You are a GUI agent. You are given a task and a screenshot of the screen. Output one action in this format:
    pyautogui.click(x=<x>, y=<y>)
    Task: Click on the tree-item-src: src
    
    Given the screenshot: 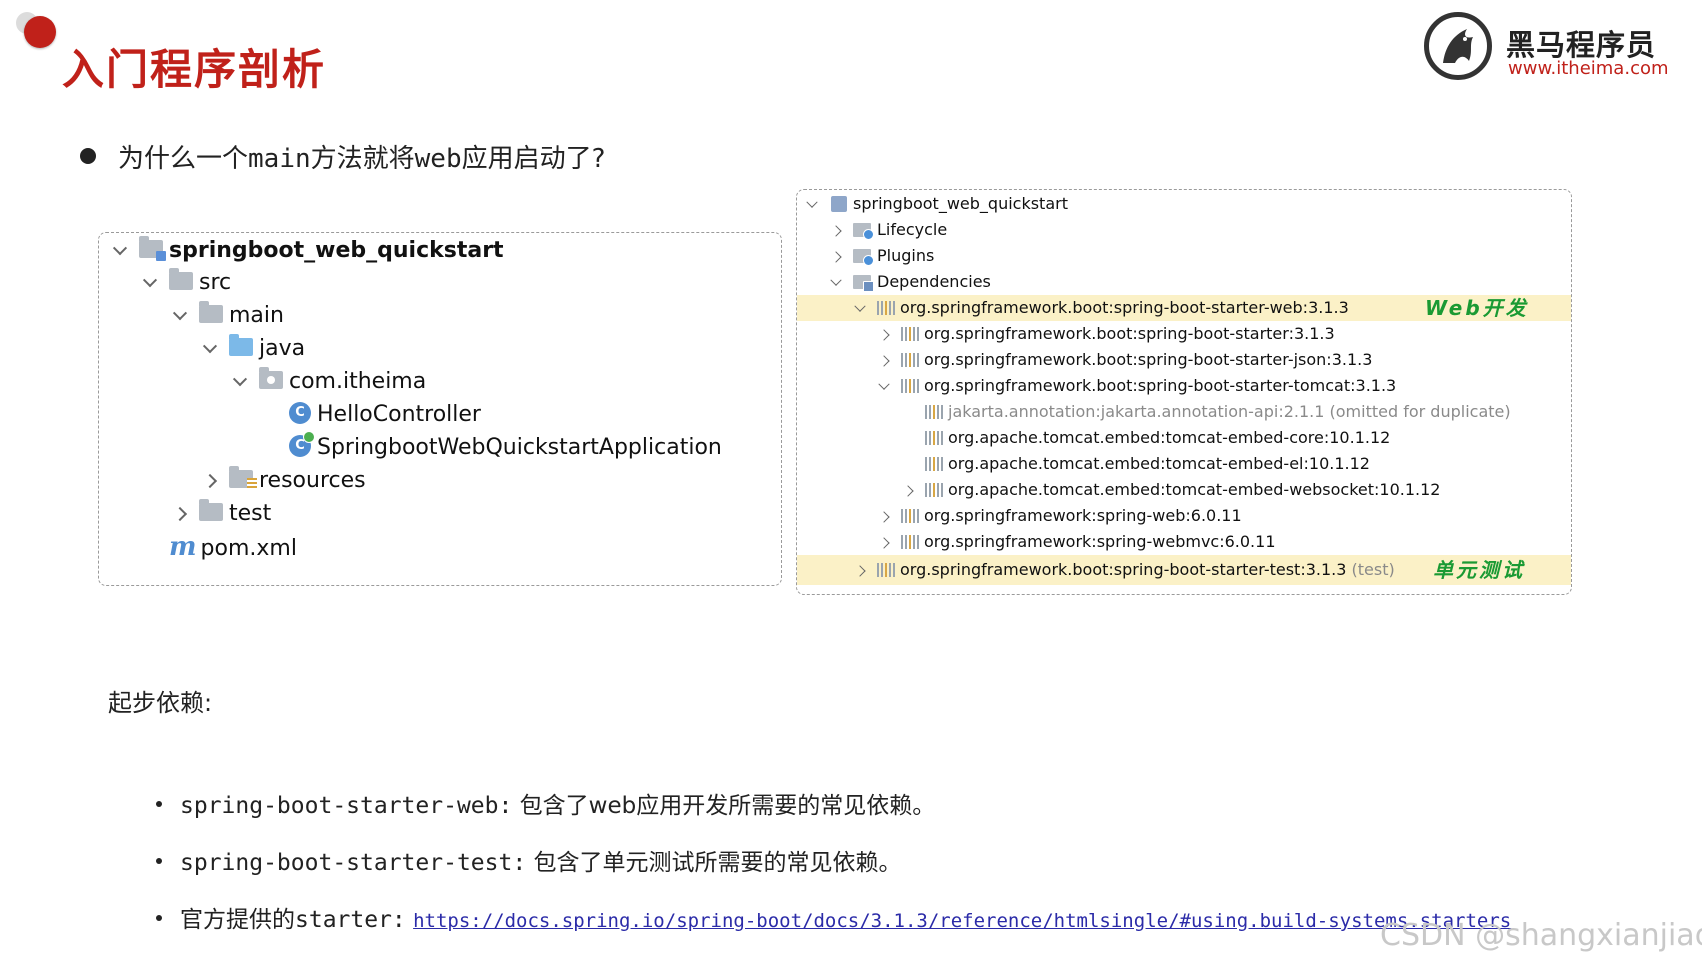 What is the action you would take?
    pyautogui.click(x=185, y=283)
    